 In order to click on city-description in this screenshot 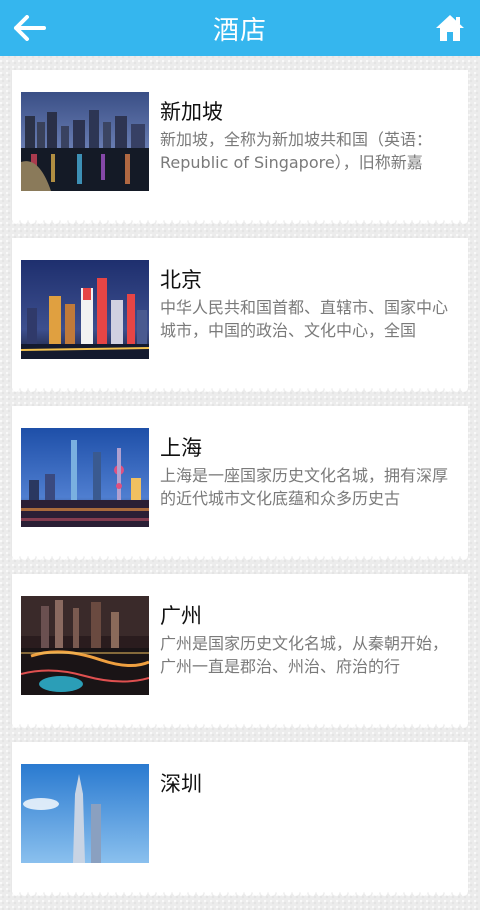, I will do `click(309, 823)`.